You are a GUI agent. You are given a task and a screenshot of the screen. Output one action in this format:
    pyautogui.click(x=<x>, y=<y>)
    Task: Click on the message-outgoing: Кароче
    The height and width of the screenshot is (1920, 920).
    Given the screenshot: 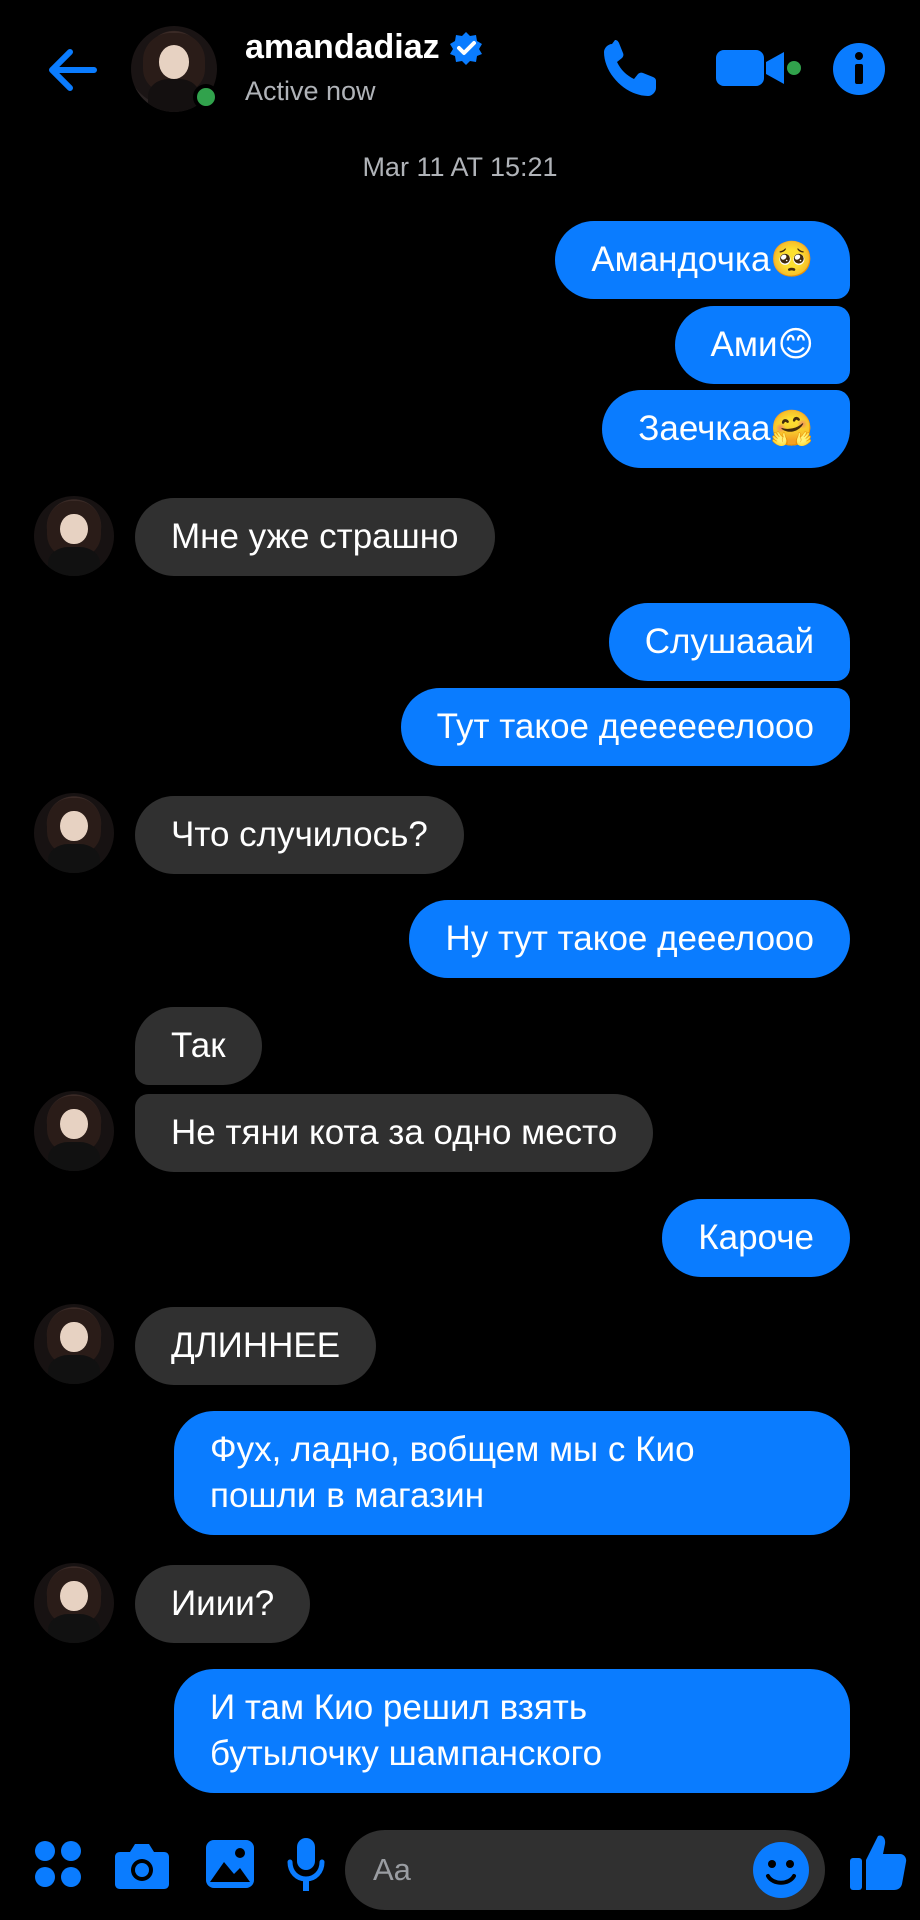 What is the action you would take?
    pyautogui.click(x=756, y=1238)
    